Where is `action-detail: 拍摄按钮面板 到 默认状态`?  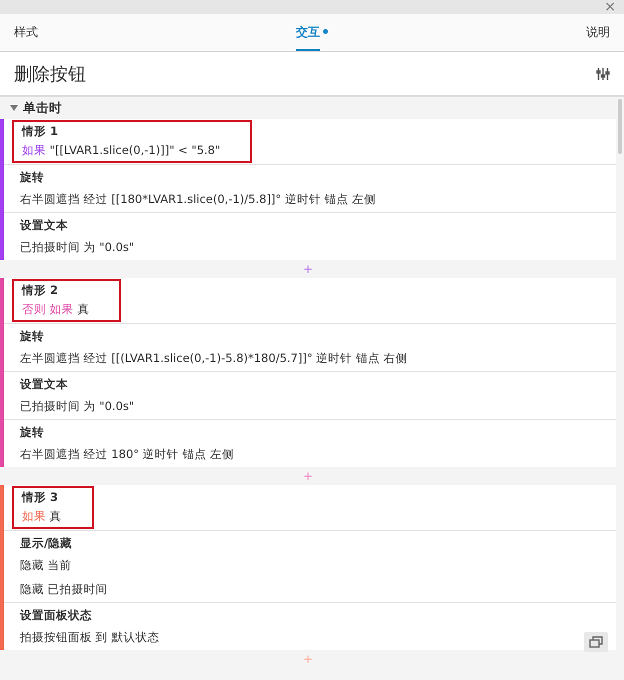 action-detail: 拍摄按钮面板 到 默认状态 is located at coordinates (90, 637).